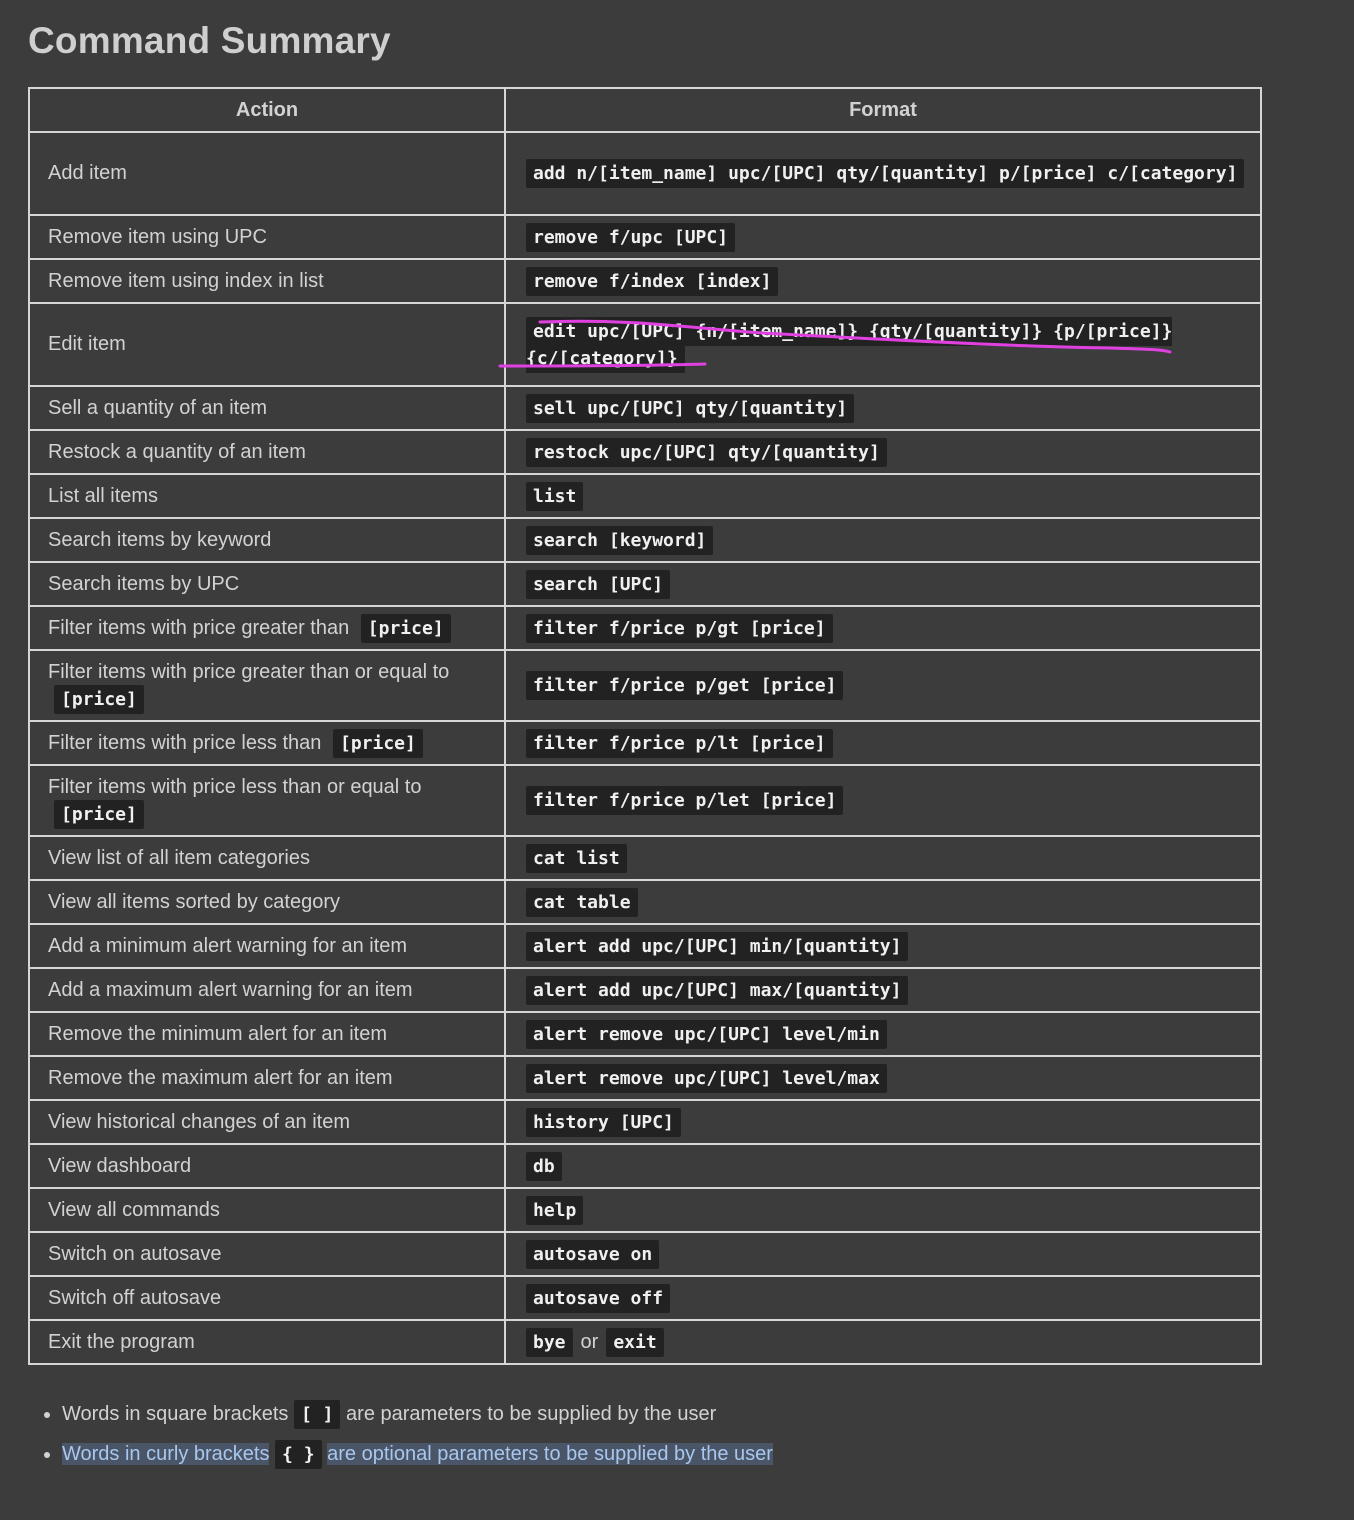  I want to click on action-text: Edit item, so click(87, 344).